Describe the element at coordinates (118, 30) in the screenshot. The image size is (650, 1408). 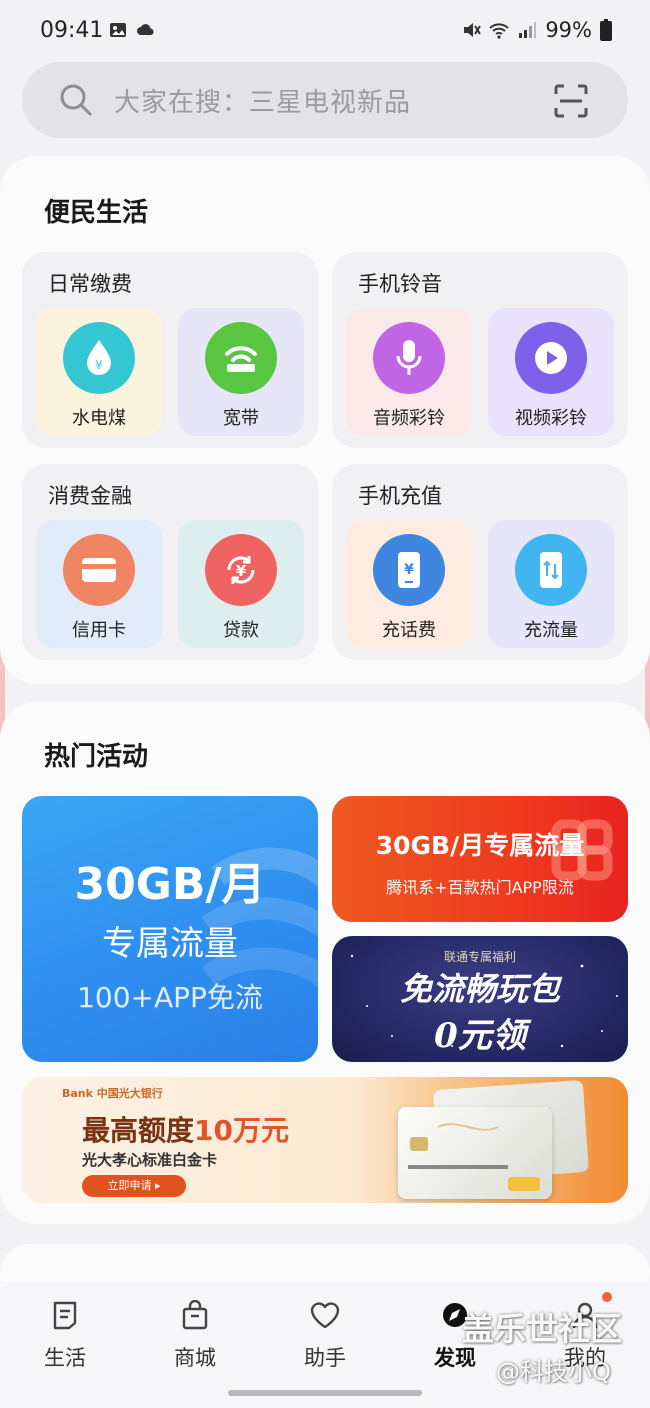
I see `gallery-icon` at that location.